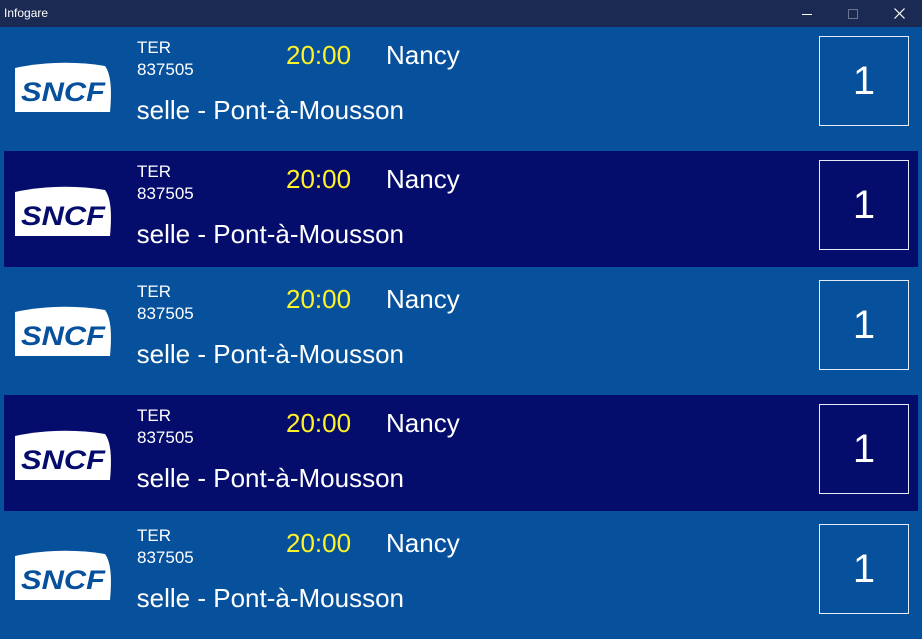 This screenshot has height=639, width=922. I want to click on title-bar: Infogare, so click(461, 13).